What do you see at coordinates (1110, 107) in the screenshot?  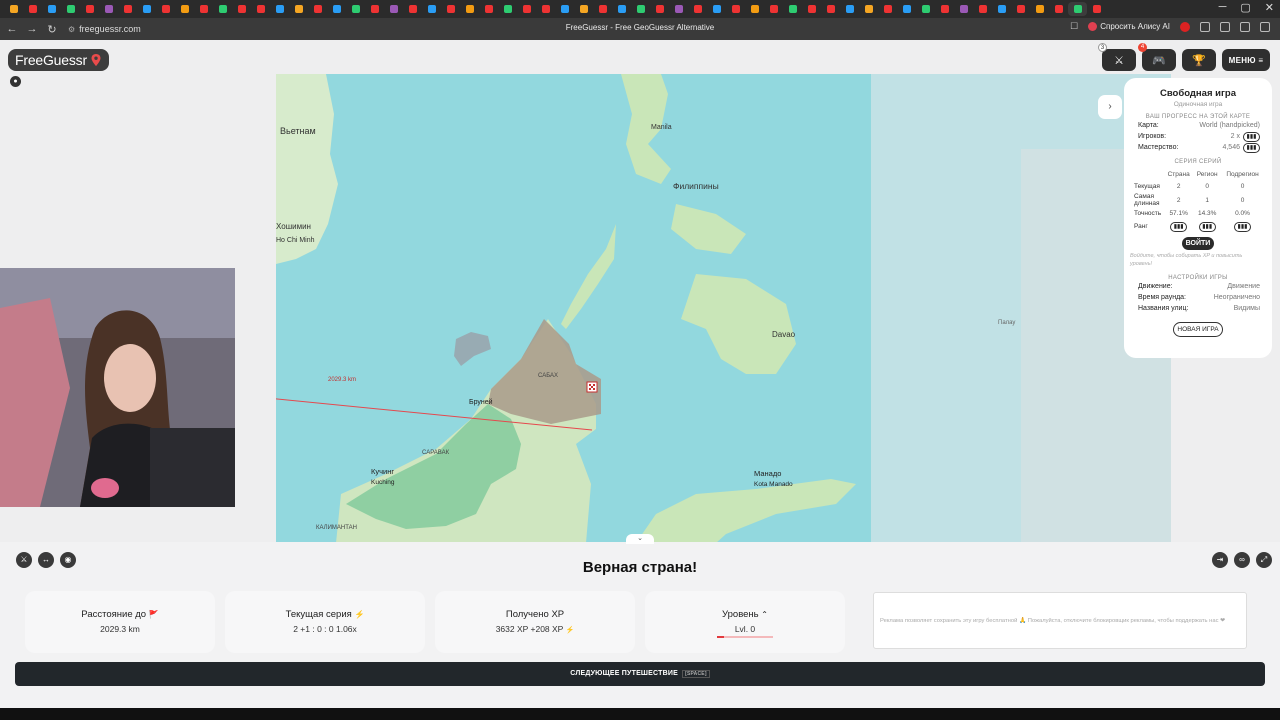 I see `panel-toggle-button: ›` at bounding box center [1110, 107].